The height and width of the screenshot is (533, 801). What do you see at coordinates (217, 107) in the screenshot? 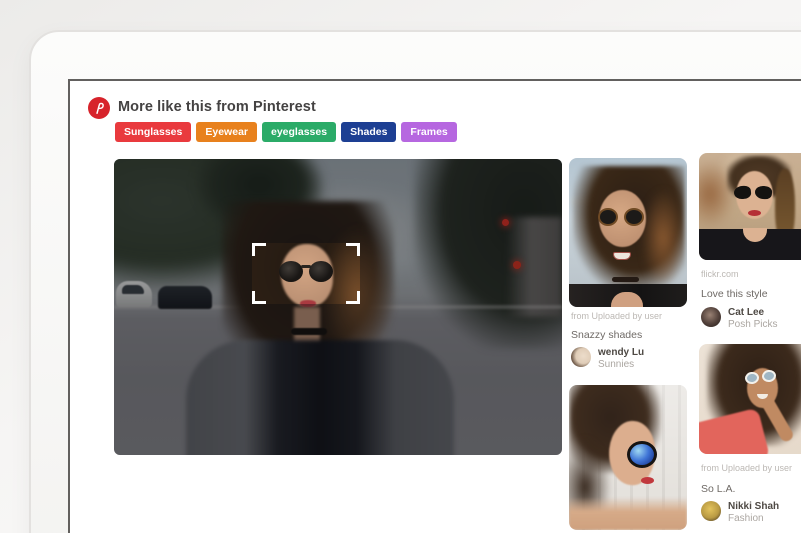
I see `page-title: More like this from Pinterest` at bounding box center [217, 107].